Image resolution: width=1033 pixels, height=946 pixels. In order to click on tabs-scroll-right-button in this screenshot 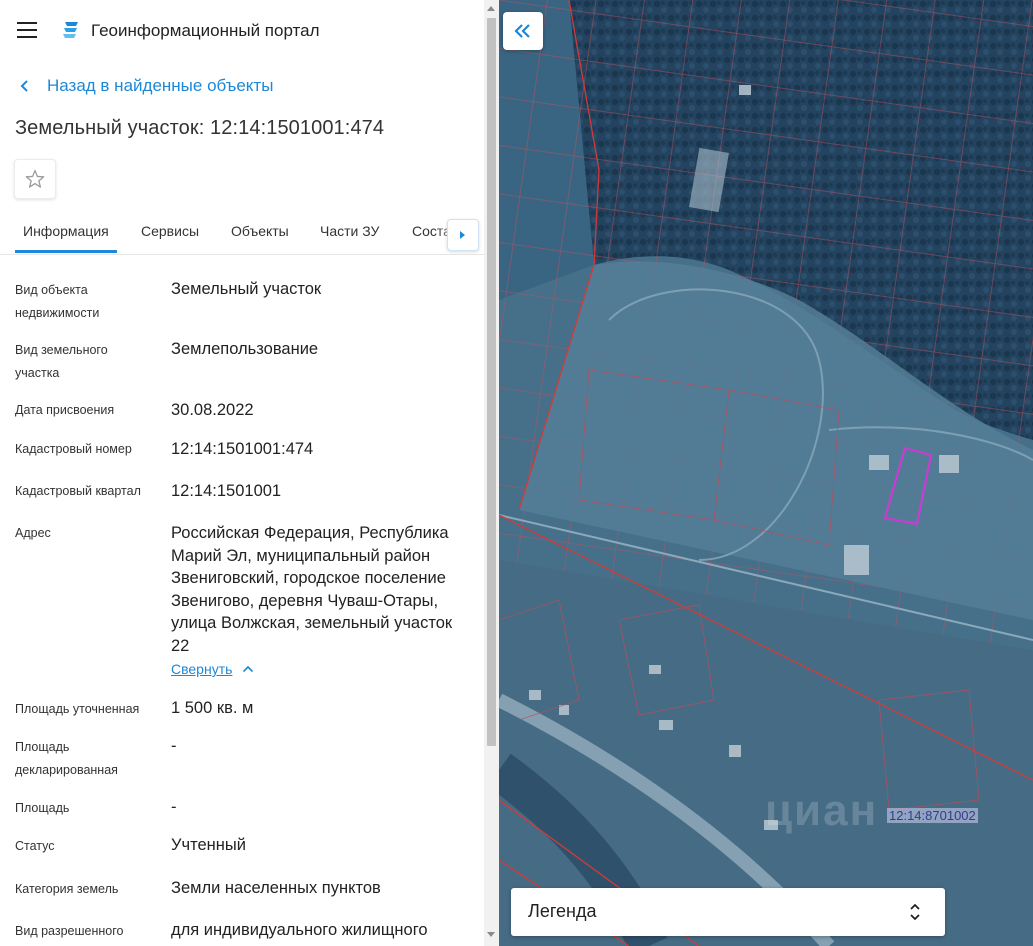, I will do `click(463, 235)`.